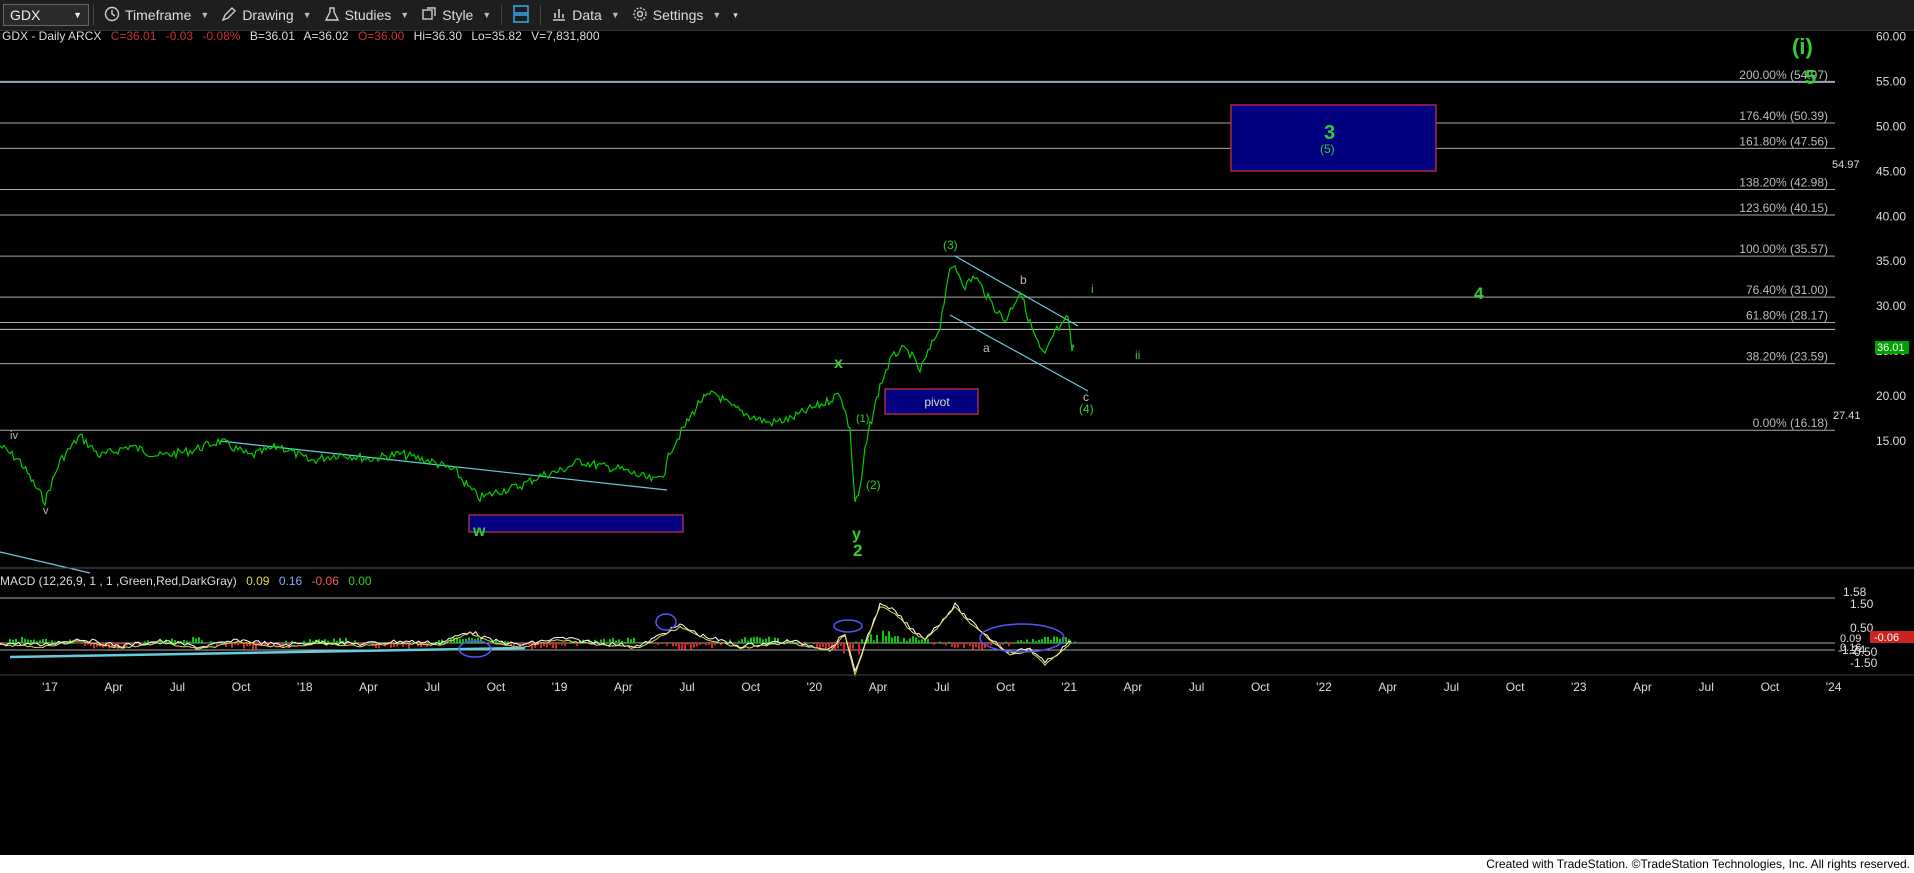 The width and height of the screenshot is (1914, 873). I want to click on settings-button: Settings ▼, so click(677, 15).